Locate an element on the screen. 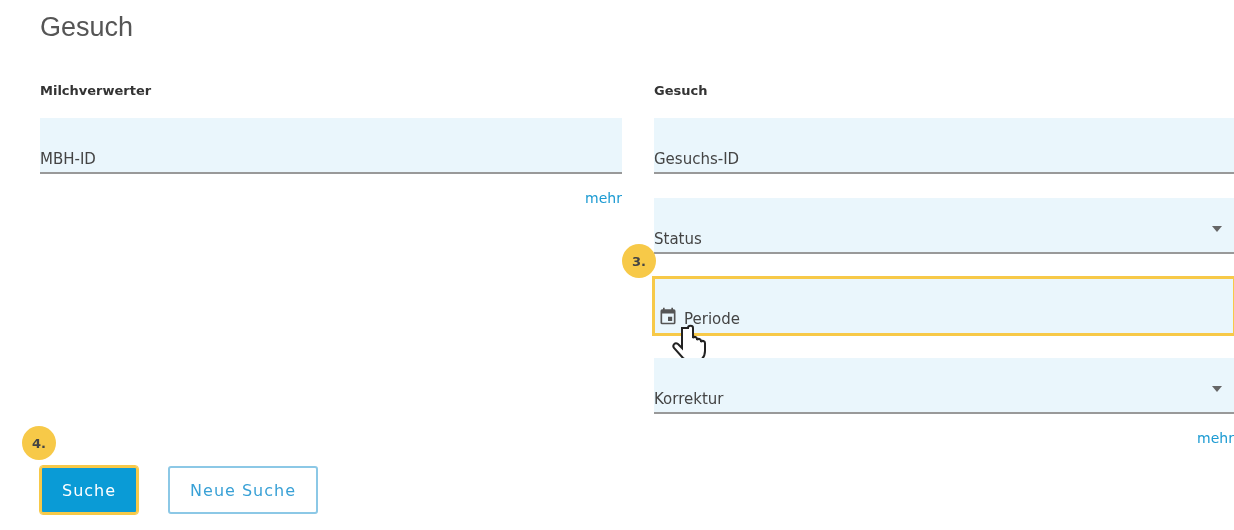 The width and height of the screenshot is (1234, 530). date-field: Periode is located at coordinates (944, 306).